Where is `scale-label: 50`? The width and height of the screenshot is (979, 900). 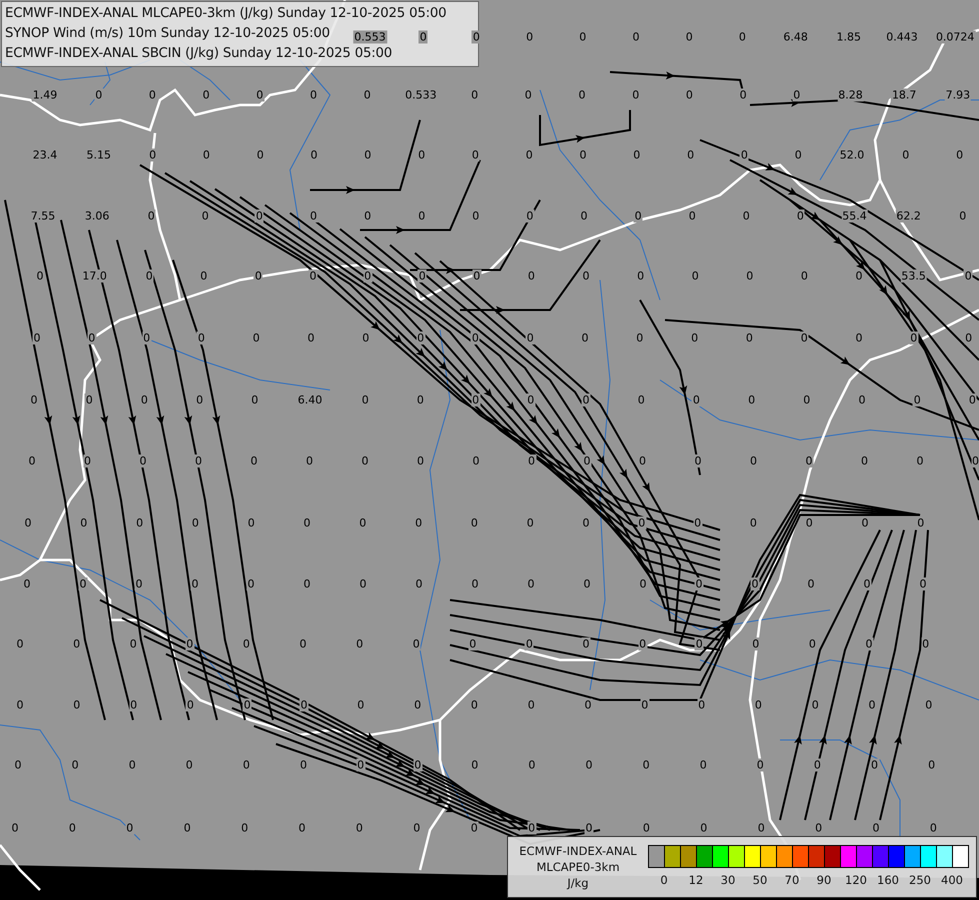 scale-label: 50 is located at coordinates (760, 880).